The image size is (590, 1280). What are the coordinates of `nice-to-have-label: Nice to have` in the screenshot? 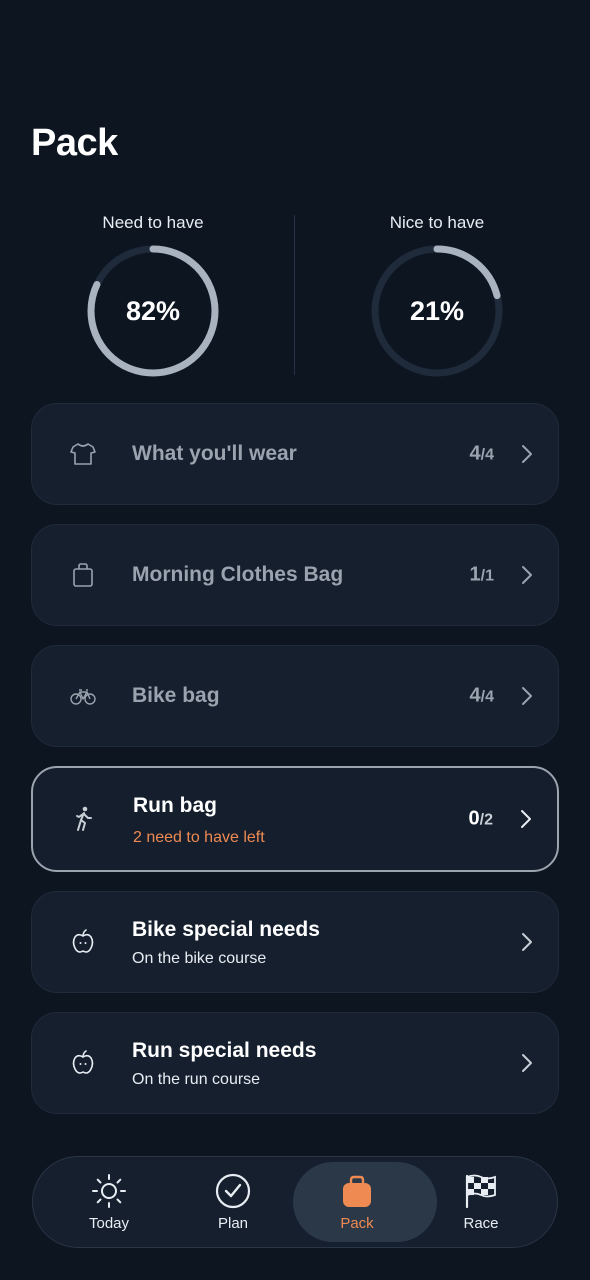 It's located at (437, 222).